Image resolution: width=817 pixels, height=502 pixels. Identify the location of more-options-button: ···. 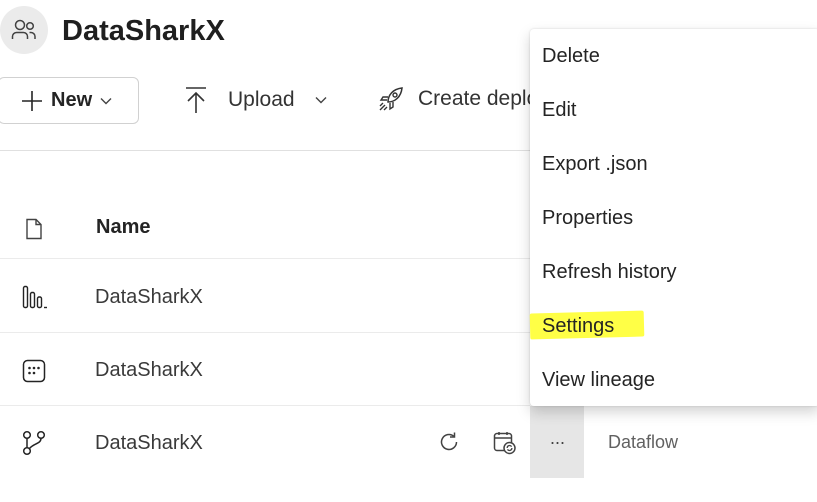
(557, 442).